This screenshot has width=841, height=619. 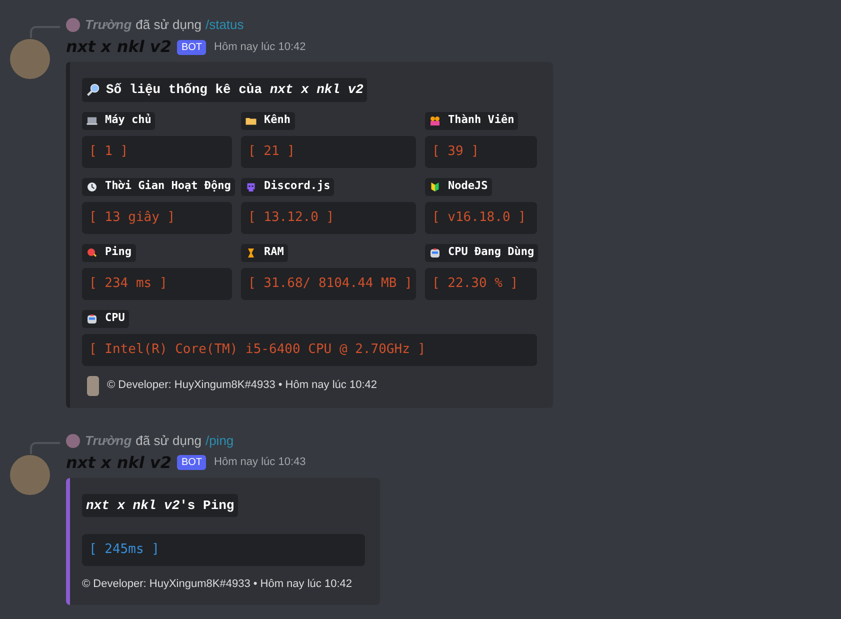 I want to click on field-value: [ 21 ], so click(x=328, y=152).